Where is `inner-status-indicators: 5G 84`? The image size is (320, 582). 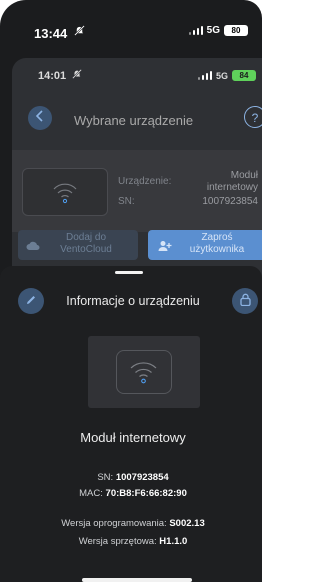 inner-status-indicators: 5G 84 is located at coordinates (226, 75).